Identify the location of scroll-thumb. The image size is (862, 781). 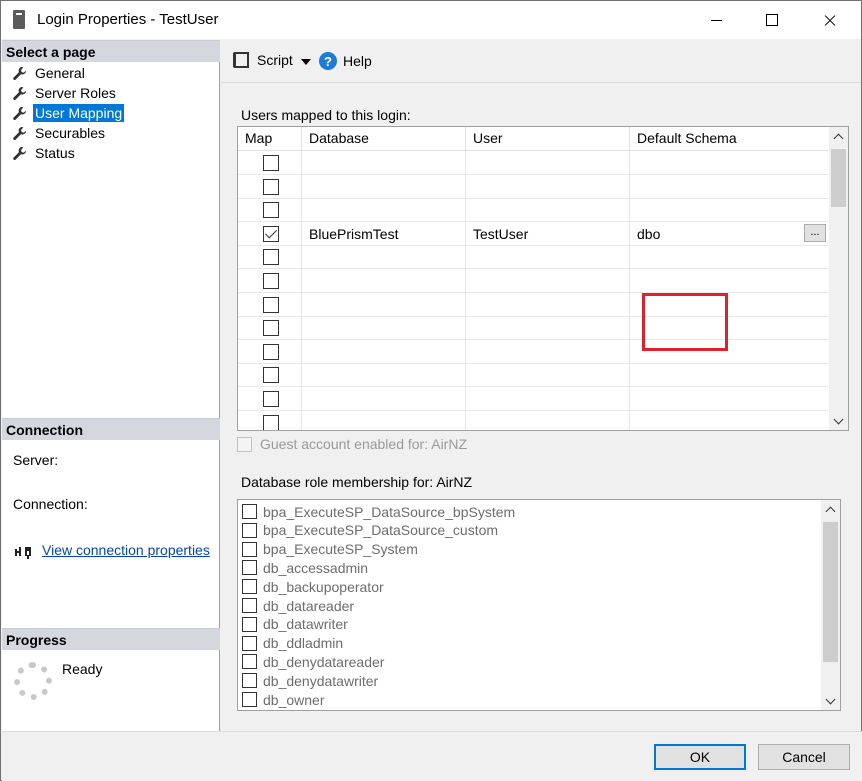
(838, 178).